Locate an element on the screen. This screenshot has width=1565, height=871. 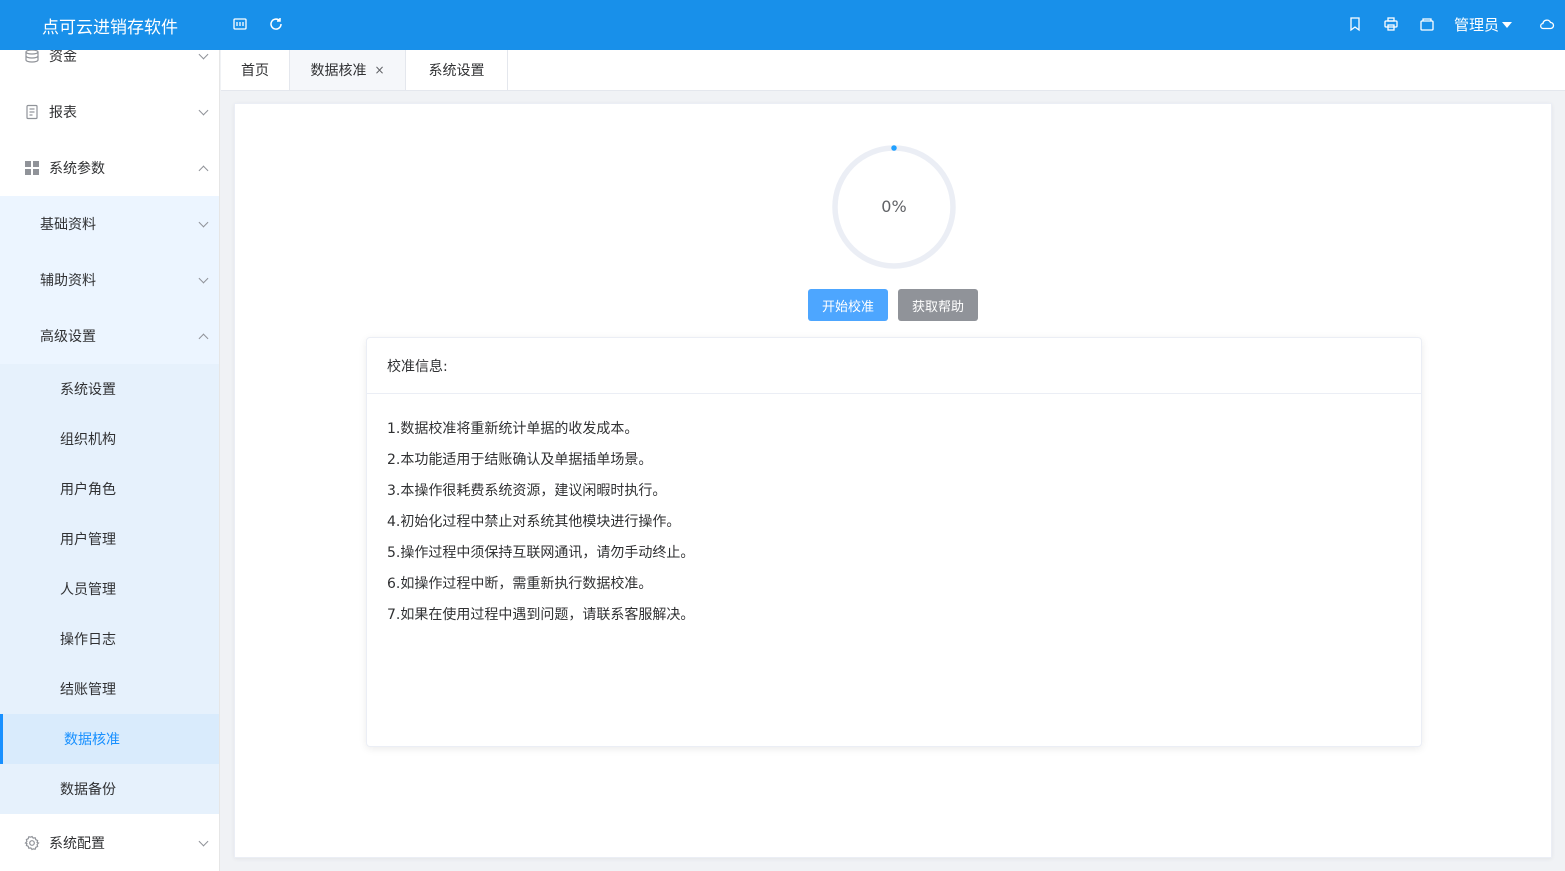
user-menu: 管理员 is located at coordinates (1483, 24).